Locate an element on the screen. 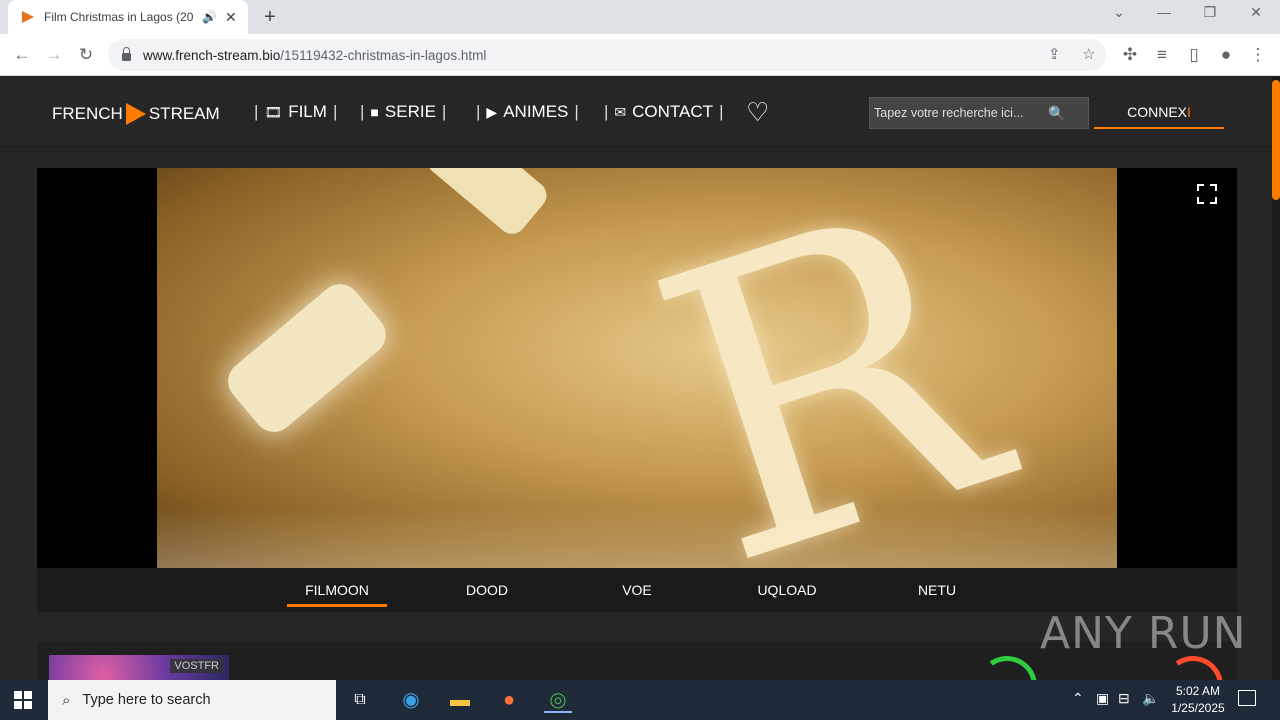  speaker-icon: 🔊 is located at coordinates (209, 17).